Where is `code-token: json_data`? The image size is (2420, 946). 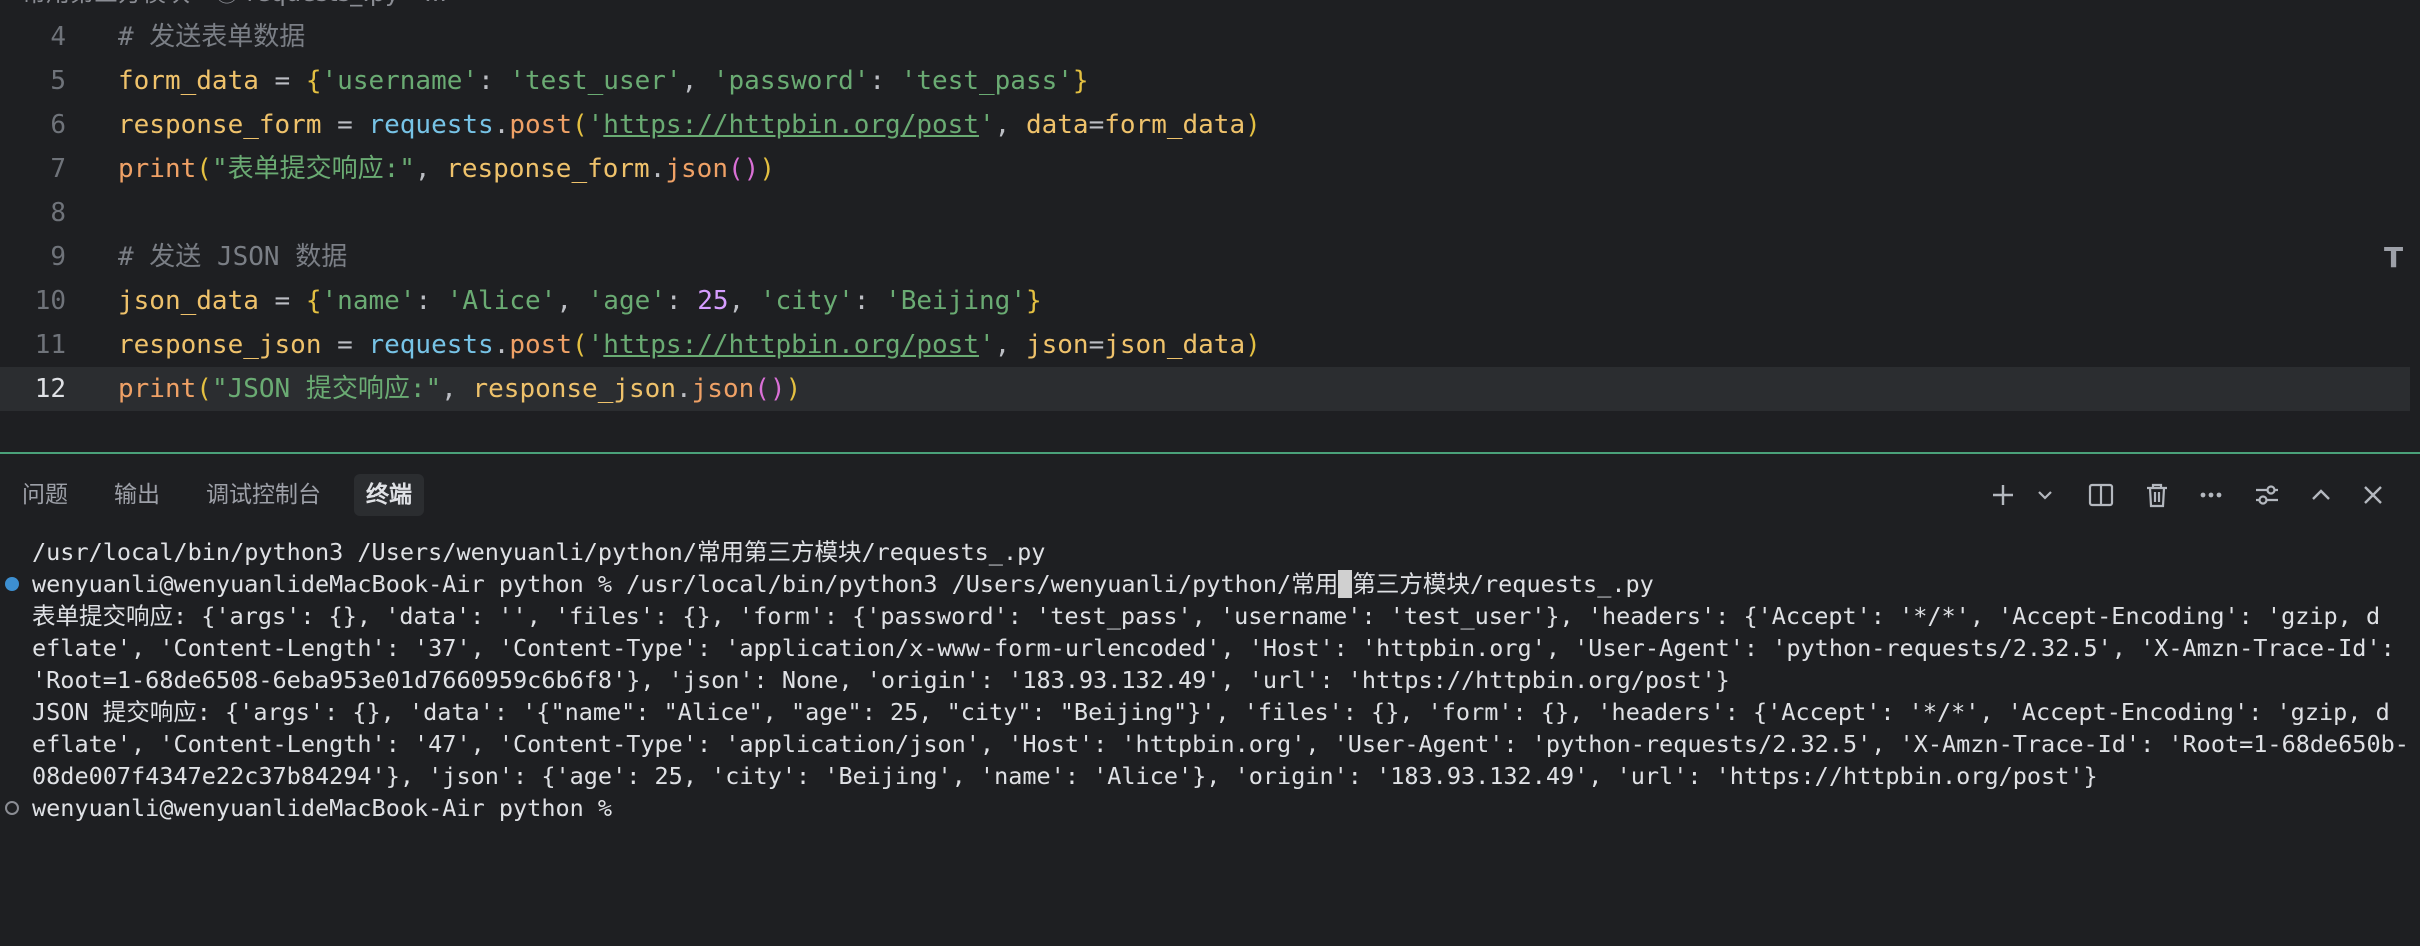 code-token: json_data is located at coordinates (1175, 345).